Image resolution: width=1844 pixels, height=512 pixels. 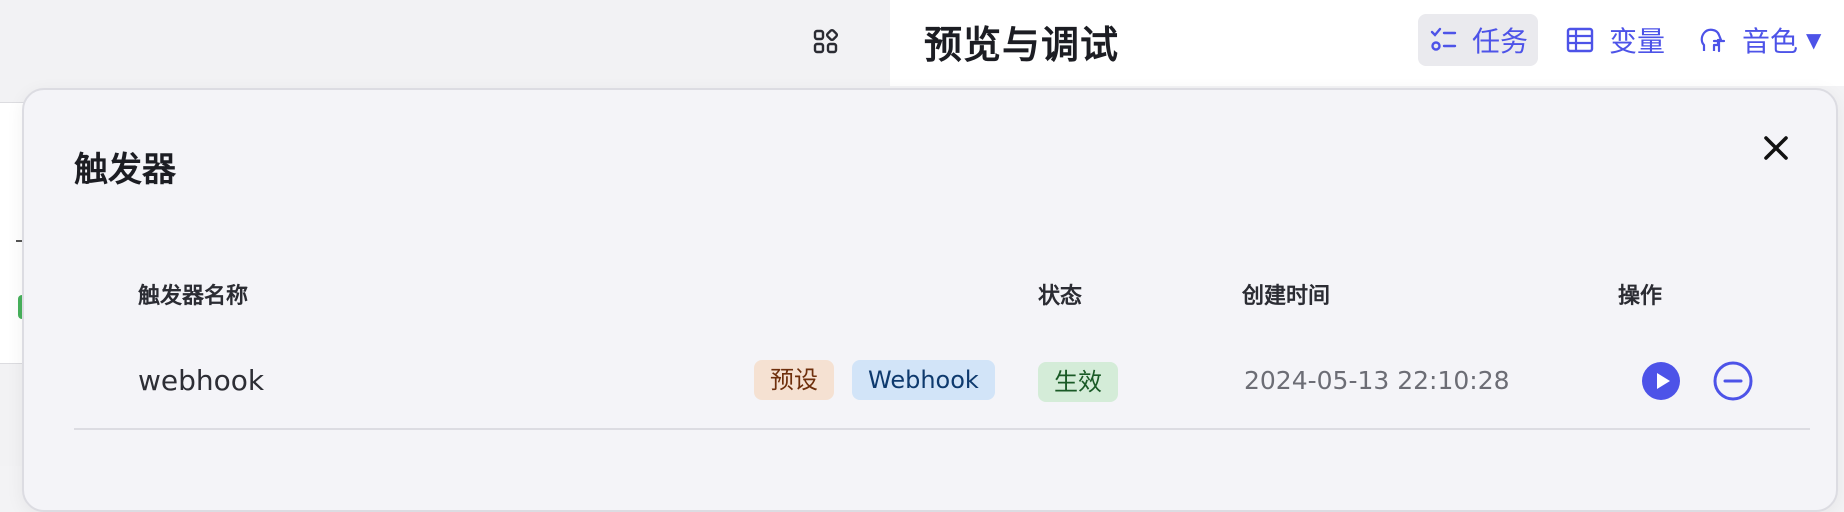 What do you see at coordinates (193, 296) in the screenshot?
I see `column-header-name: 触发器名称` at bounding box center [193, 296].